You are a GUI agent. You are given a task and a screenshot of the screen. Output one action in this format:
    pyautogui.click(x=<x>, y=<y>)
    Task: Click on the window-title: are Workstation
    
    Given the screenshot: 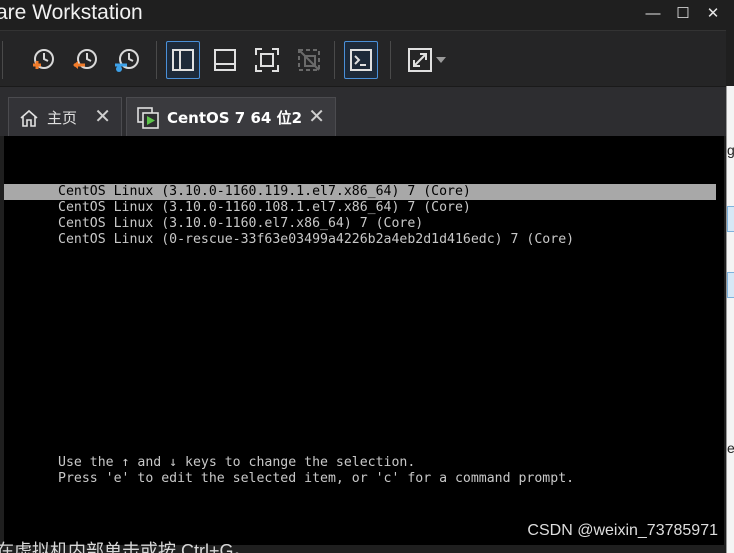 What is the action you would take?
    pyautogui.click(x=71, y=12)
    